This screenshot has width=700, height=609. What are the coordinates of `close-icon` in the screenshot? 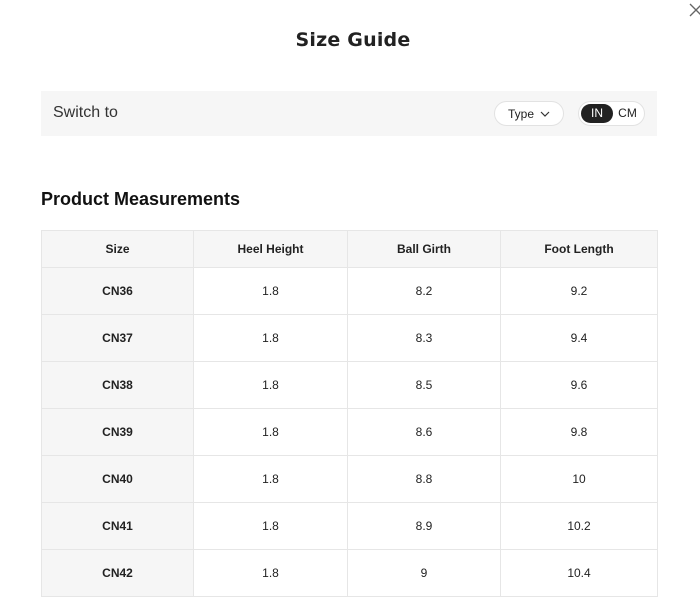 It's located at (694, 10).